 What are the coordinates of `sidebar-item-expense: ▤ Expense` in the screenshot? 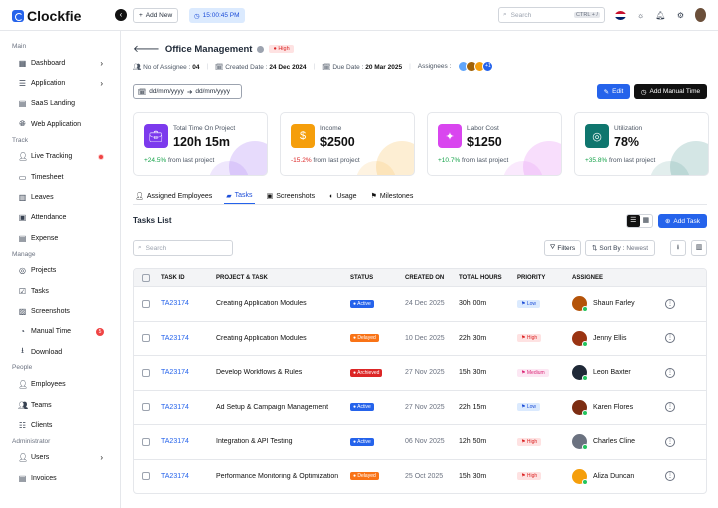 It's located at (60, 238).